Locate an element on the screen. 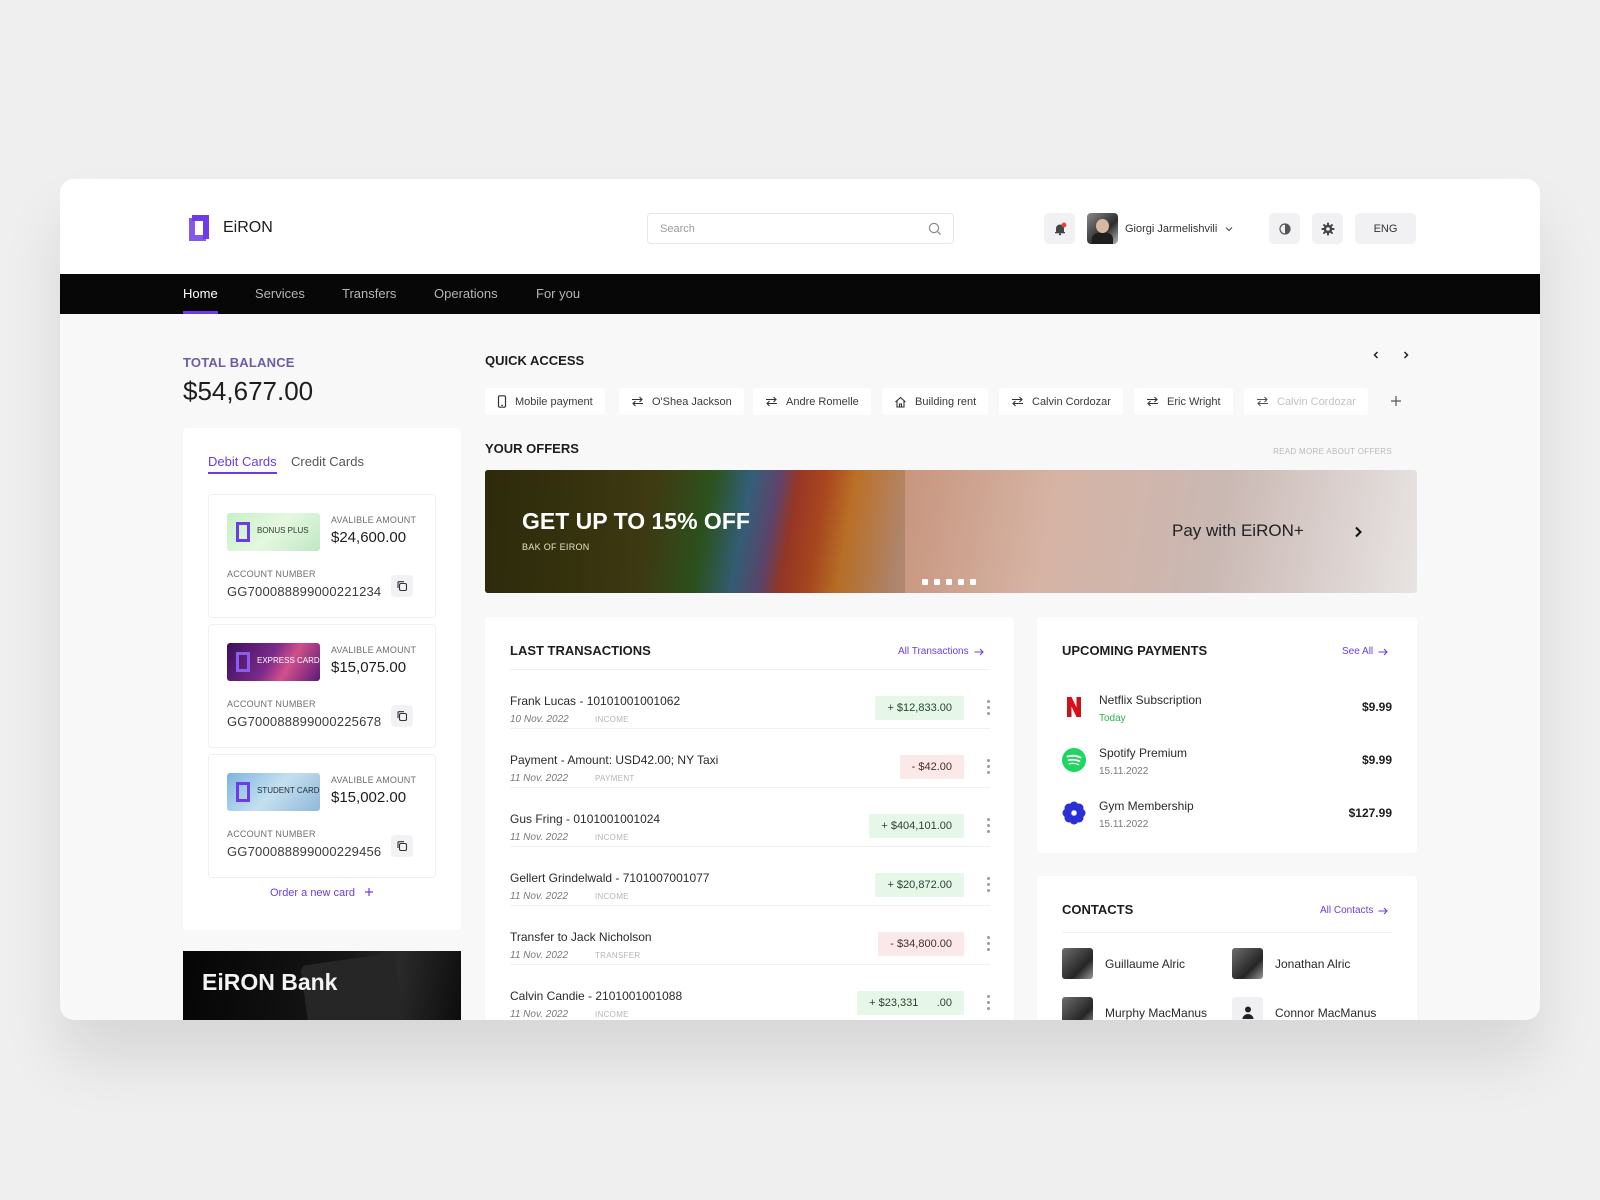 The image size is (1600, 1200). see-all-link: See All is located at coordinates (1365, 651).